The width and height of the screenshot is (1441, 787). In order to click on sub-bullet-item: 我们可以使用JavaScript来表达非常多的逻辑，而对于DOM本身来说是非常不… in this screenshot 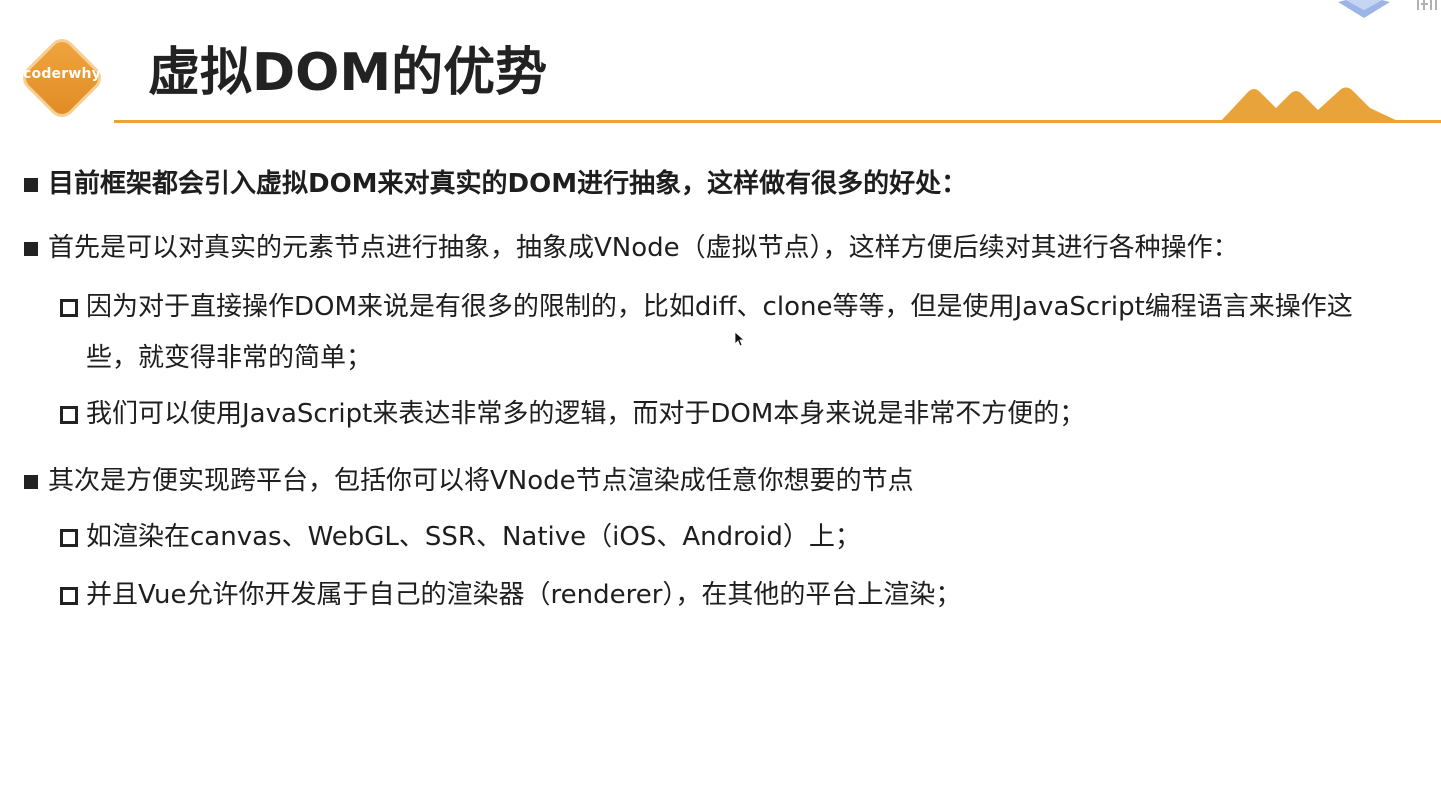, I will do `click(586, 414)`.